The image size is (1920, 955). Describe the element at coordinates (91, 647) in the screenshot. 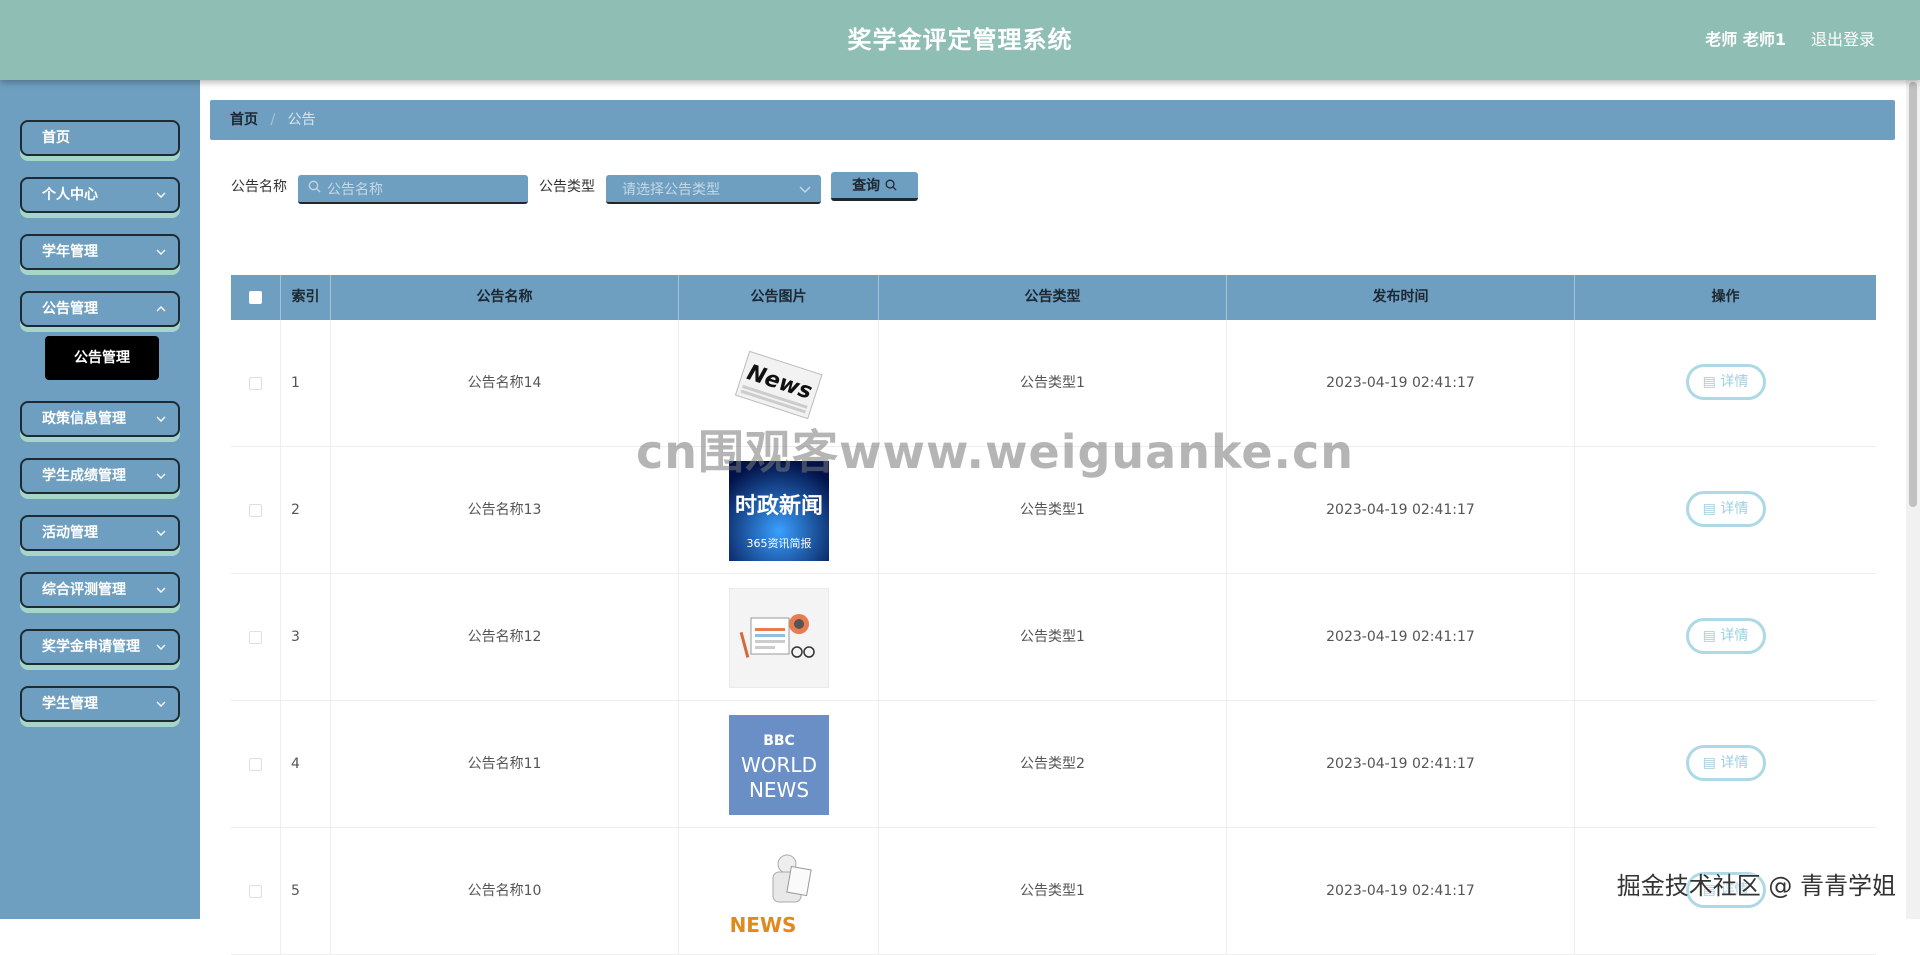

I see `sidebar-item-label: 奖学金申请管理` at that location.